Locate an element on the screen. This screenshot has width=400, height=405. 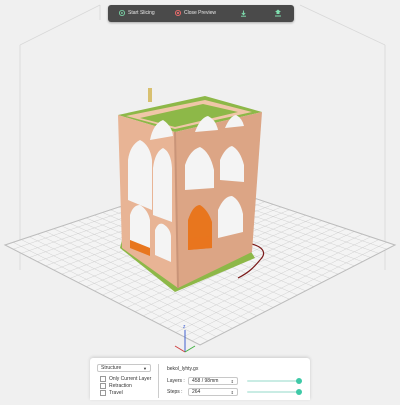
close-preview-button: Close Preview is located at coordinates (195, 13).